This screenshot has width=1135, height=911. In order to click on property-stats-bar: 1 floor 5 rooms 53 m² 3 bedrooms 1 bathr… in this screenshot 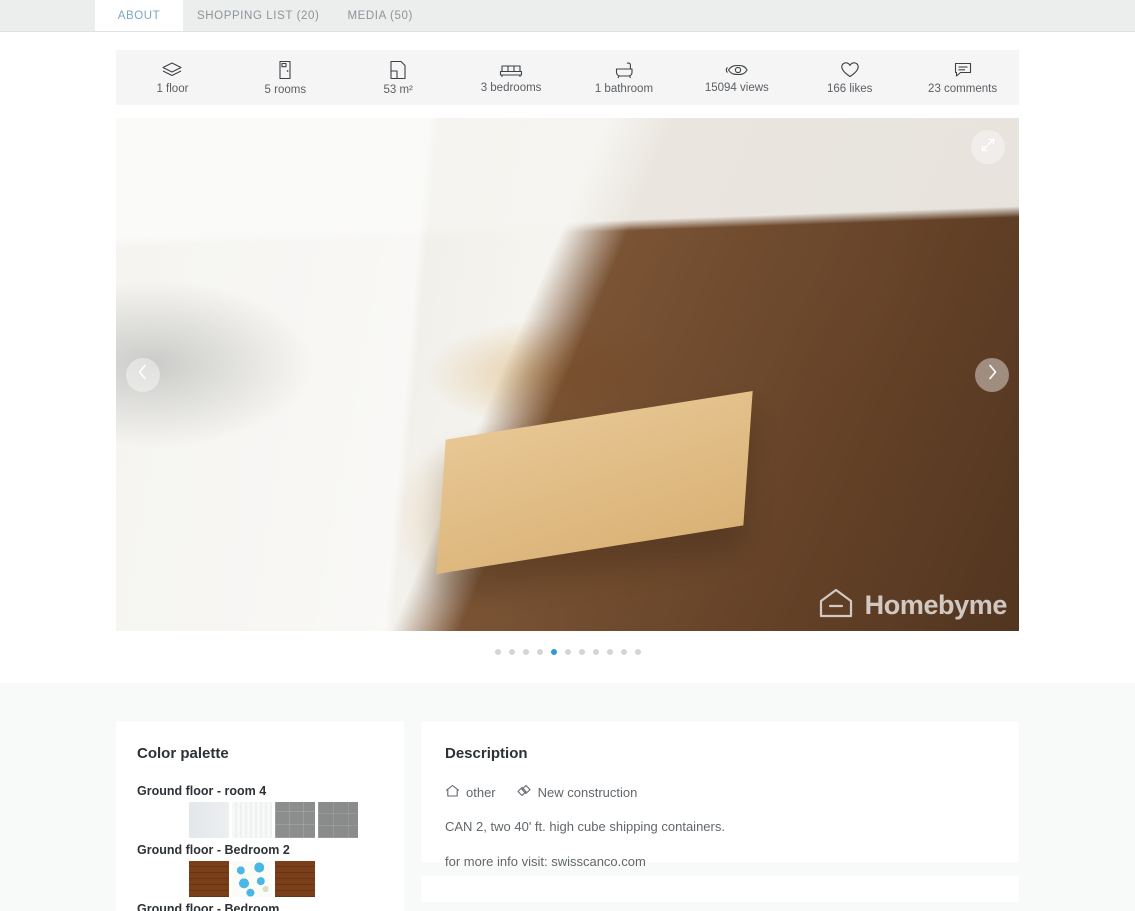, I will do `click(567, 77)`.